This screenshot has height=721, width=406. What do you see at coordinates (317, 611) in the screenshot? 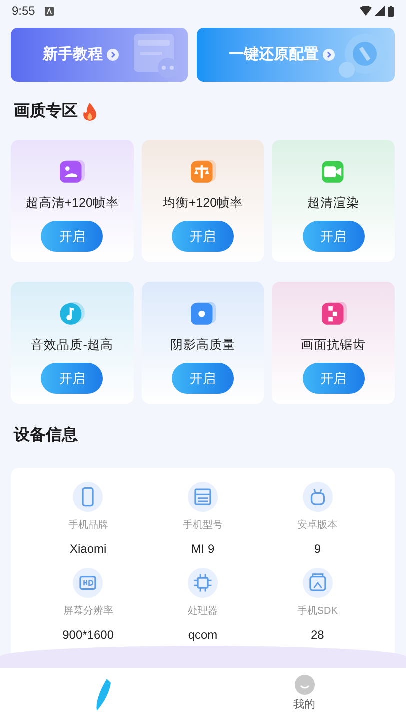
I see `info-label: 手机SDK` at bounding box center [317, 611].